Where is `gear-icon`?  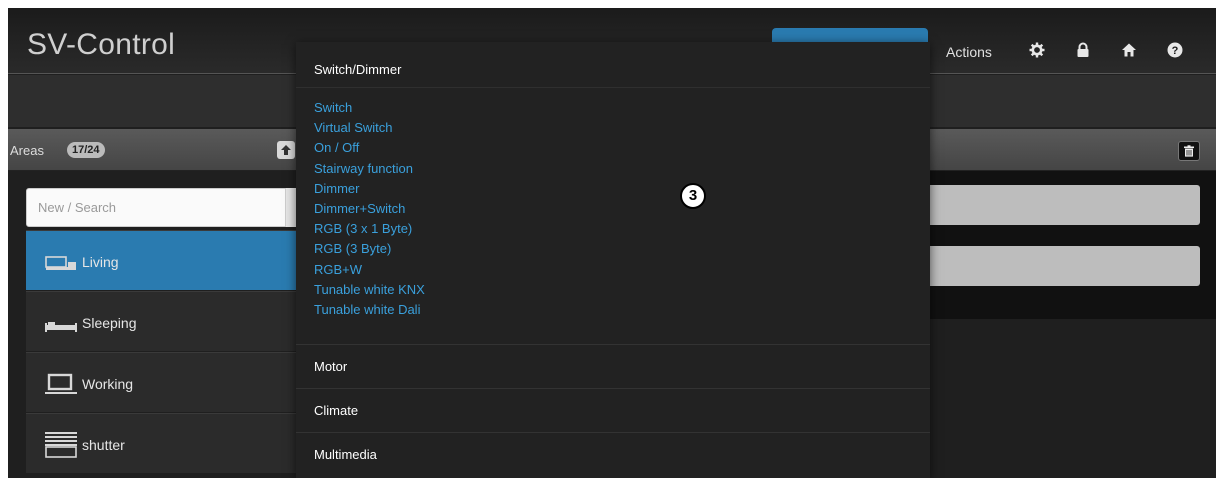 gear-icon is located at coordinates (1037, 50).